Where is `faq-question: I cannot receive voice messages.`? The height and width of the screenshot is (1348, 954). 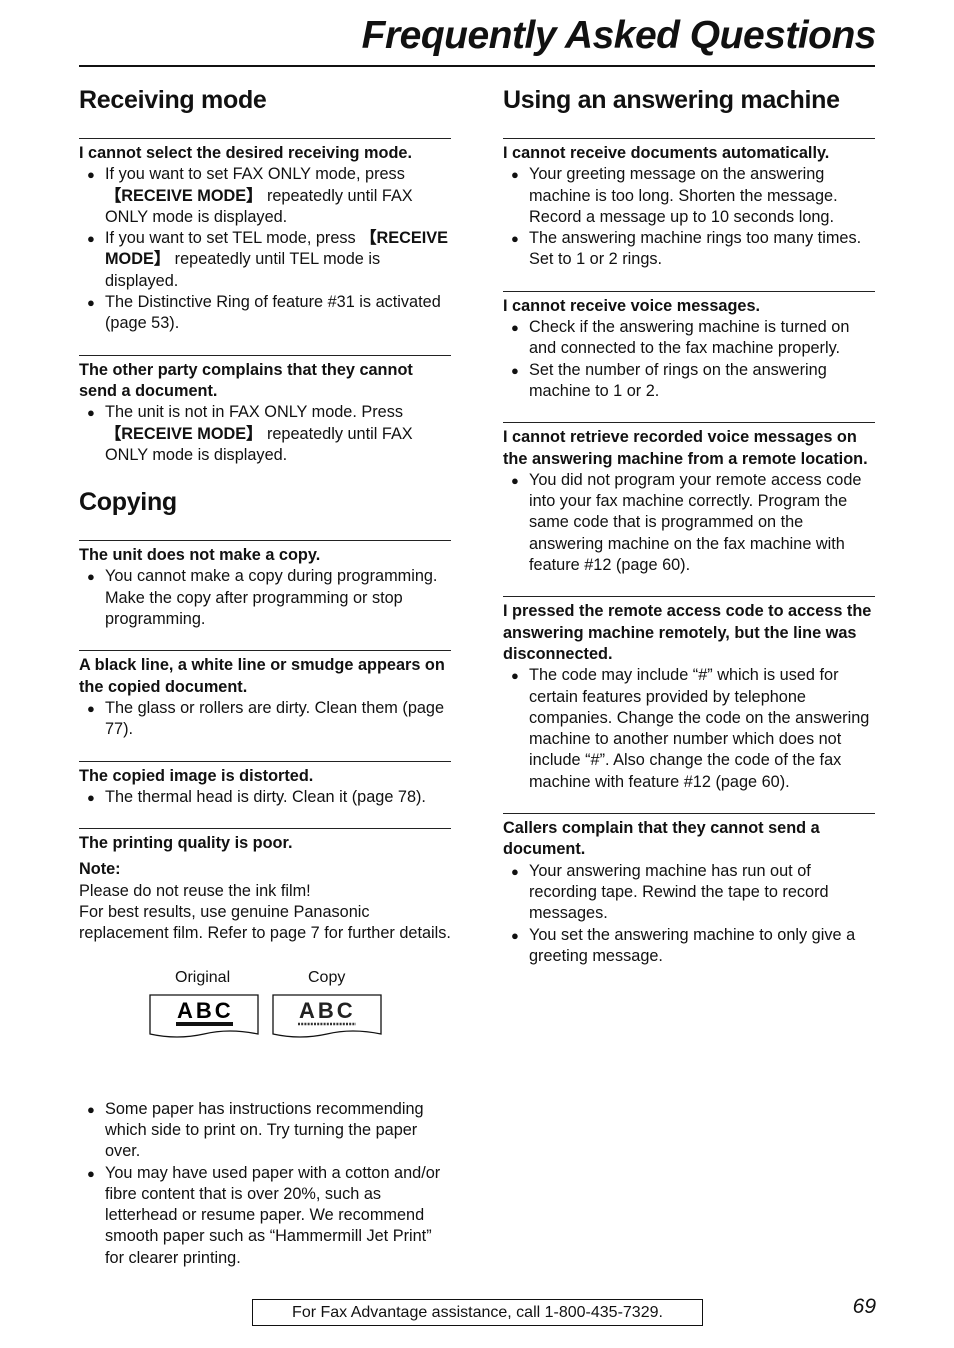
faq-question: I cannot receive voice messages. is located at coordinates (632, 305).